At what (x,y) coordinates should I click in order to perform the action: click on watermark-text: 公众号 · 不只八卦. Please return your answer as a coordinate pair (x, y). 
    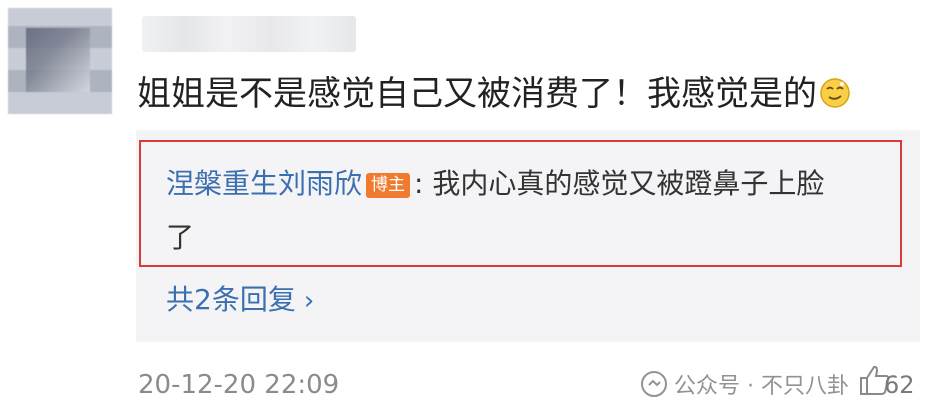
    Looking at the image, I should click on (761, 386).